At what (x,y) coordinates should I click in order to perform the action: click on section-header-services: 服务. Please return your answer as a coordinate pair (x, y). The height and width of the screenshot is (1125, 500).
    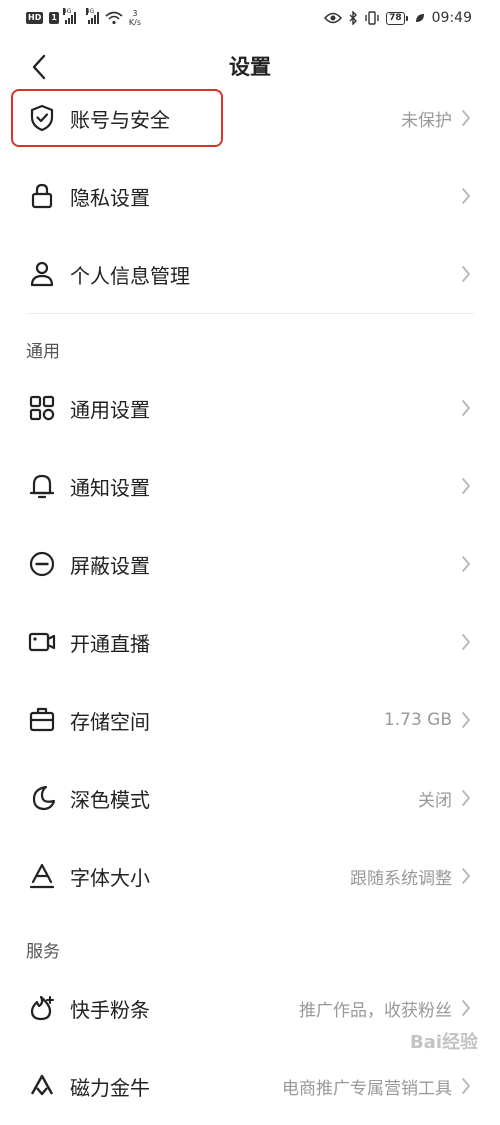
    Looking at the image, I should click on (43, 952).